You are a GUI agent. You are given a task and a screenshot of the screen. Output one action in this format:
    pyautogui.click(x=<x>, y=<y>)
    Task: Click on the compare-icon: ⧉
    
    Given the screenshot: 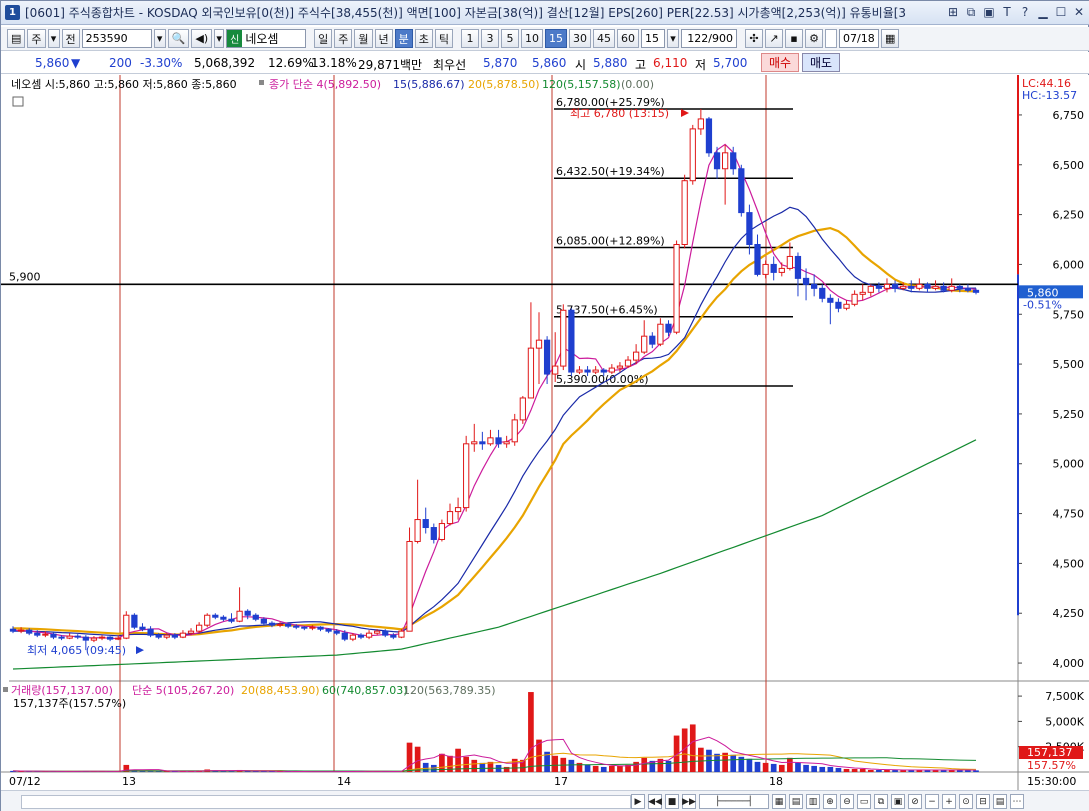 What is the action you would take?
    pyautogui.click(x=881, y=801)
    